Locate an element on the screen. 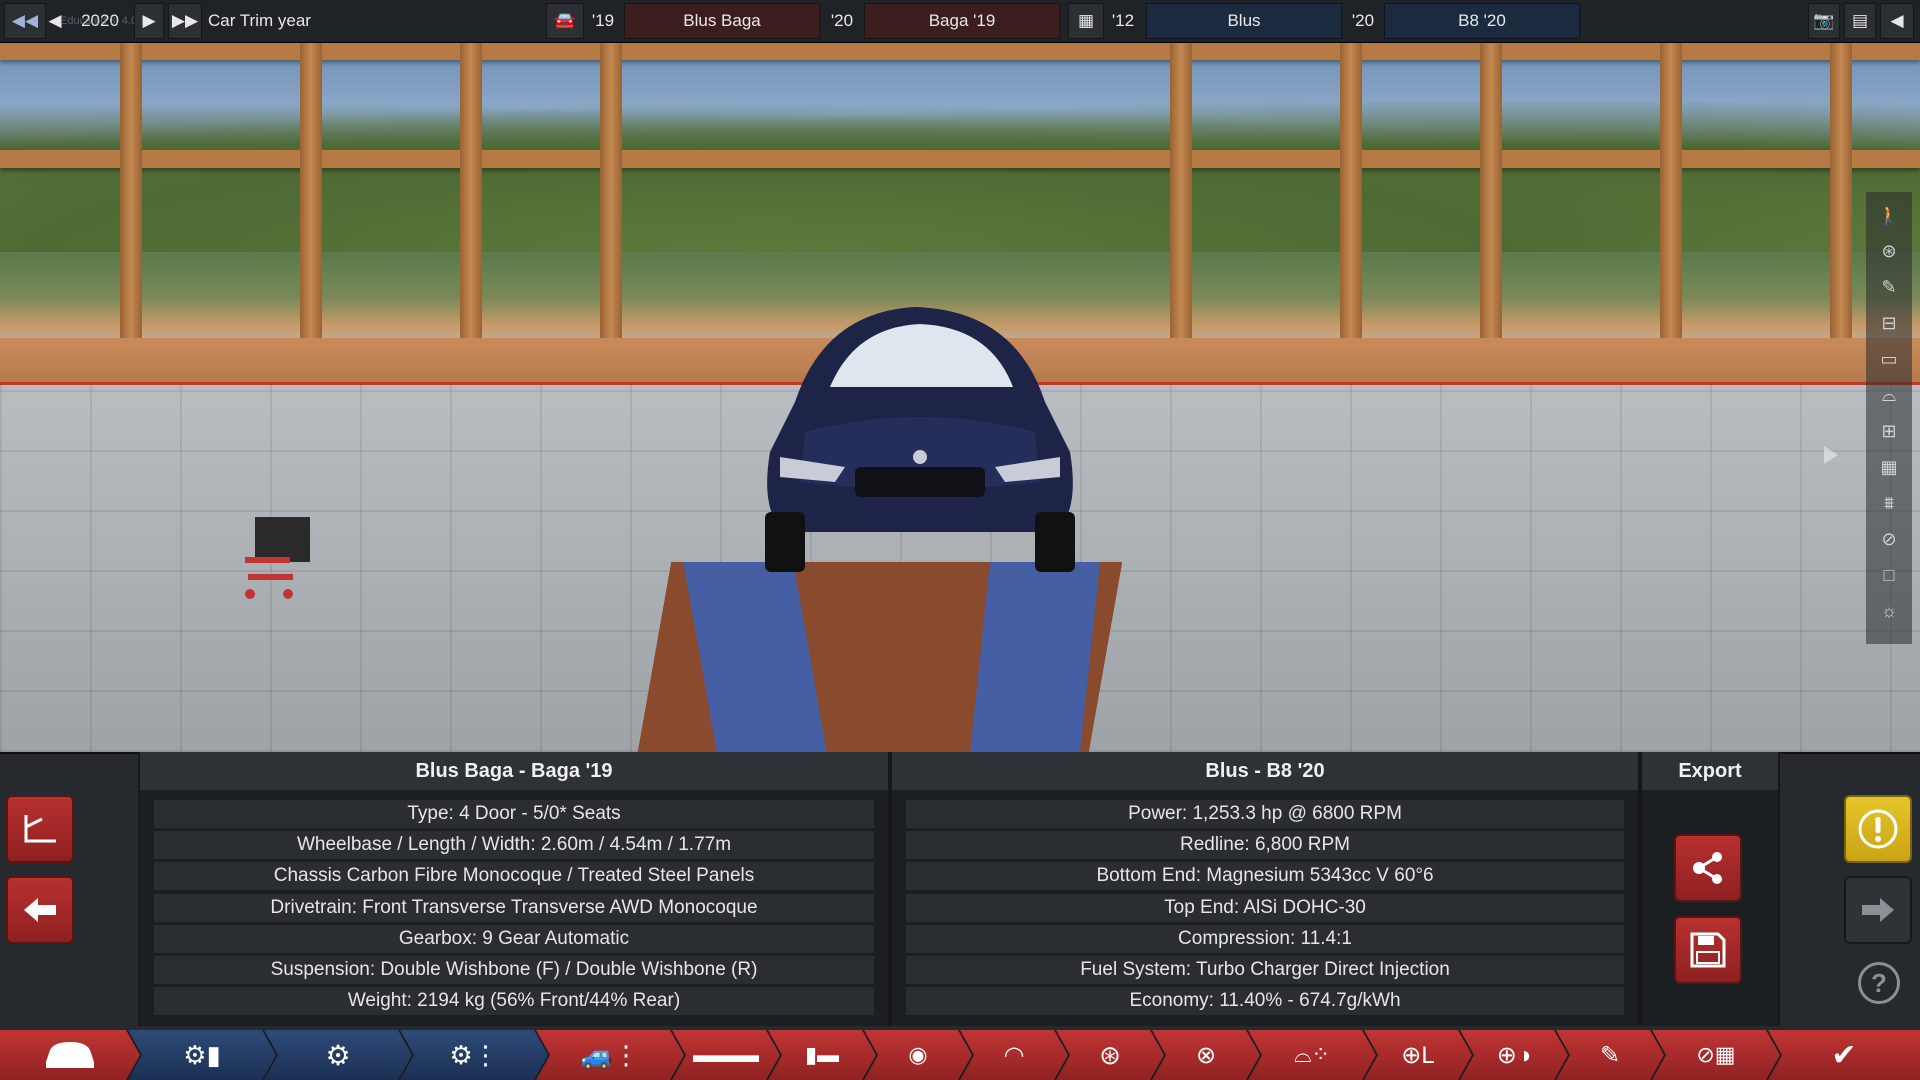 The image size is (1920, 1080). nav-aero: ⌓⁘ is located at coordinates (1312, 1055).